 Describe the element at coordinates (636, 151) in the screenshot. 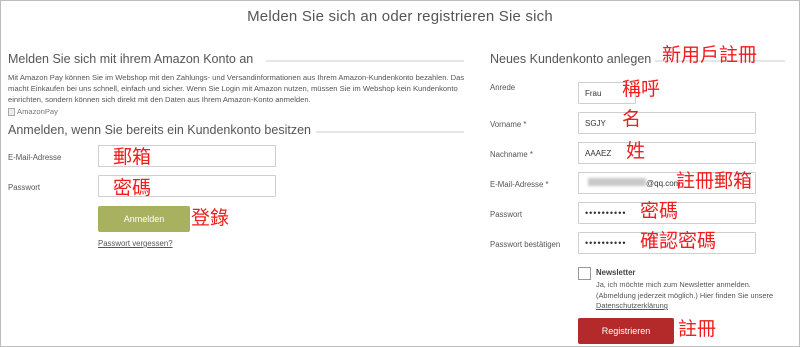

I see `annotation-lastname: 姓` at that location.